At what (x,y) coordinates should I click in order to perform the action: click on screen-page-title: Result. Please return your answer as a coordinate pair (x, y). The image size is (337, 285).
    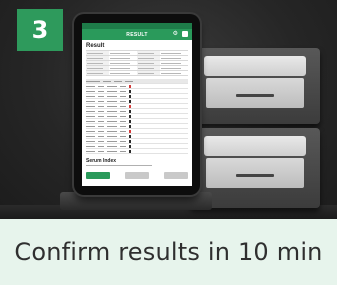
    Looking at the image, I should click on (95, 46).